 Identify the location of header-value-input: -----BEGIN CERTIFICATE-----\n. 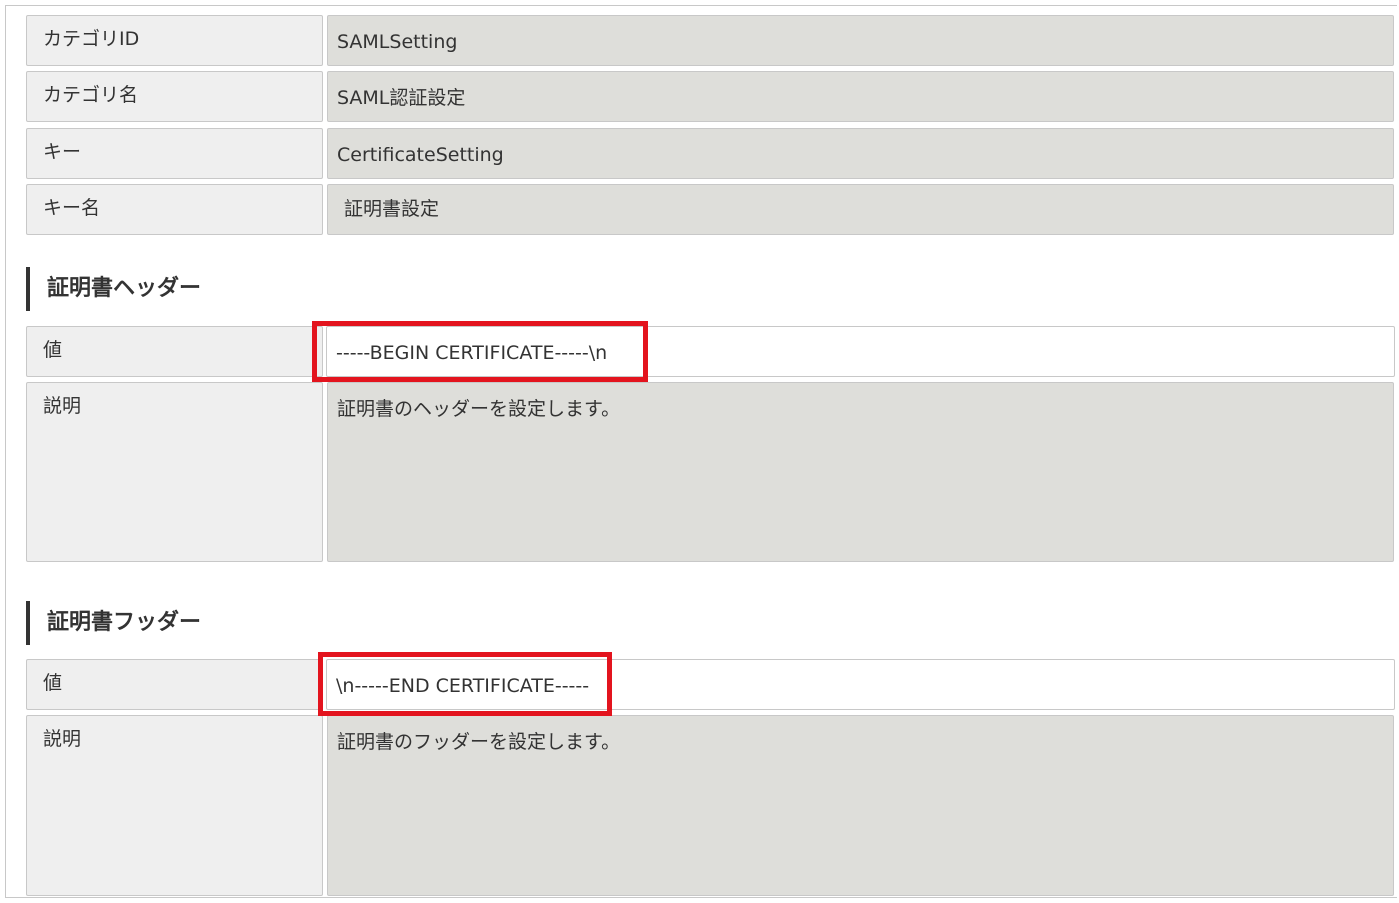
(860, 351).